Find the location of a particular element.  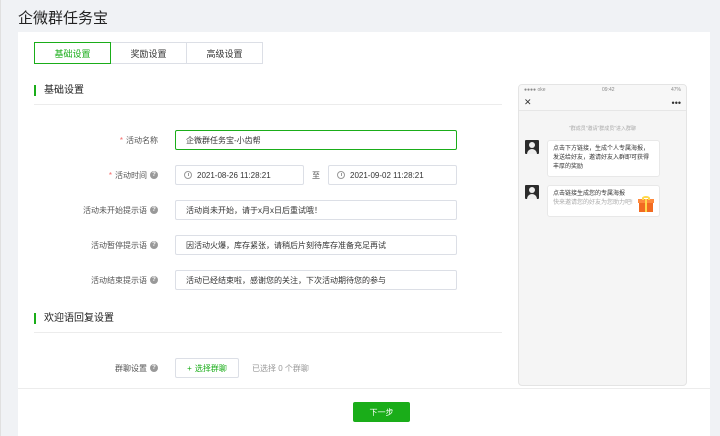

not-started-tip-input: 活动尚未开始，请于x月x日后重试哦！ is located at coordinates (316, 210).